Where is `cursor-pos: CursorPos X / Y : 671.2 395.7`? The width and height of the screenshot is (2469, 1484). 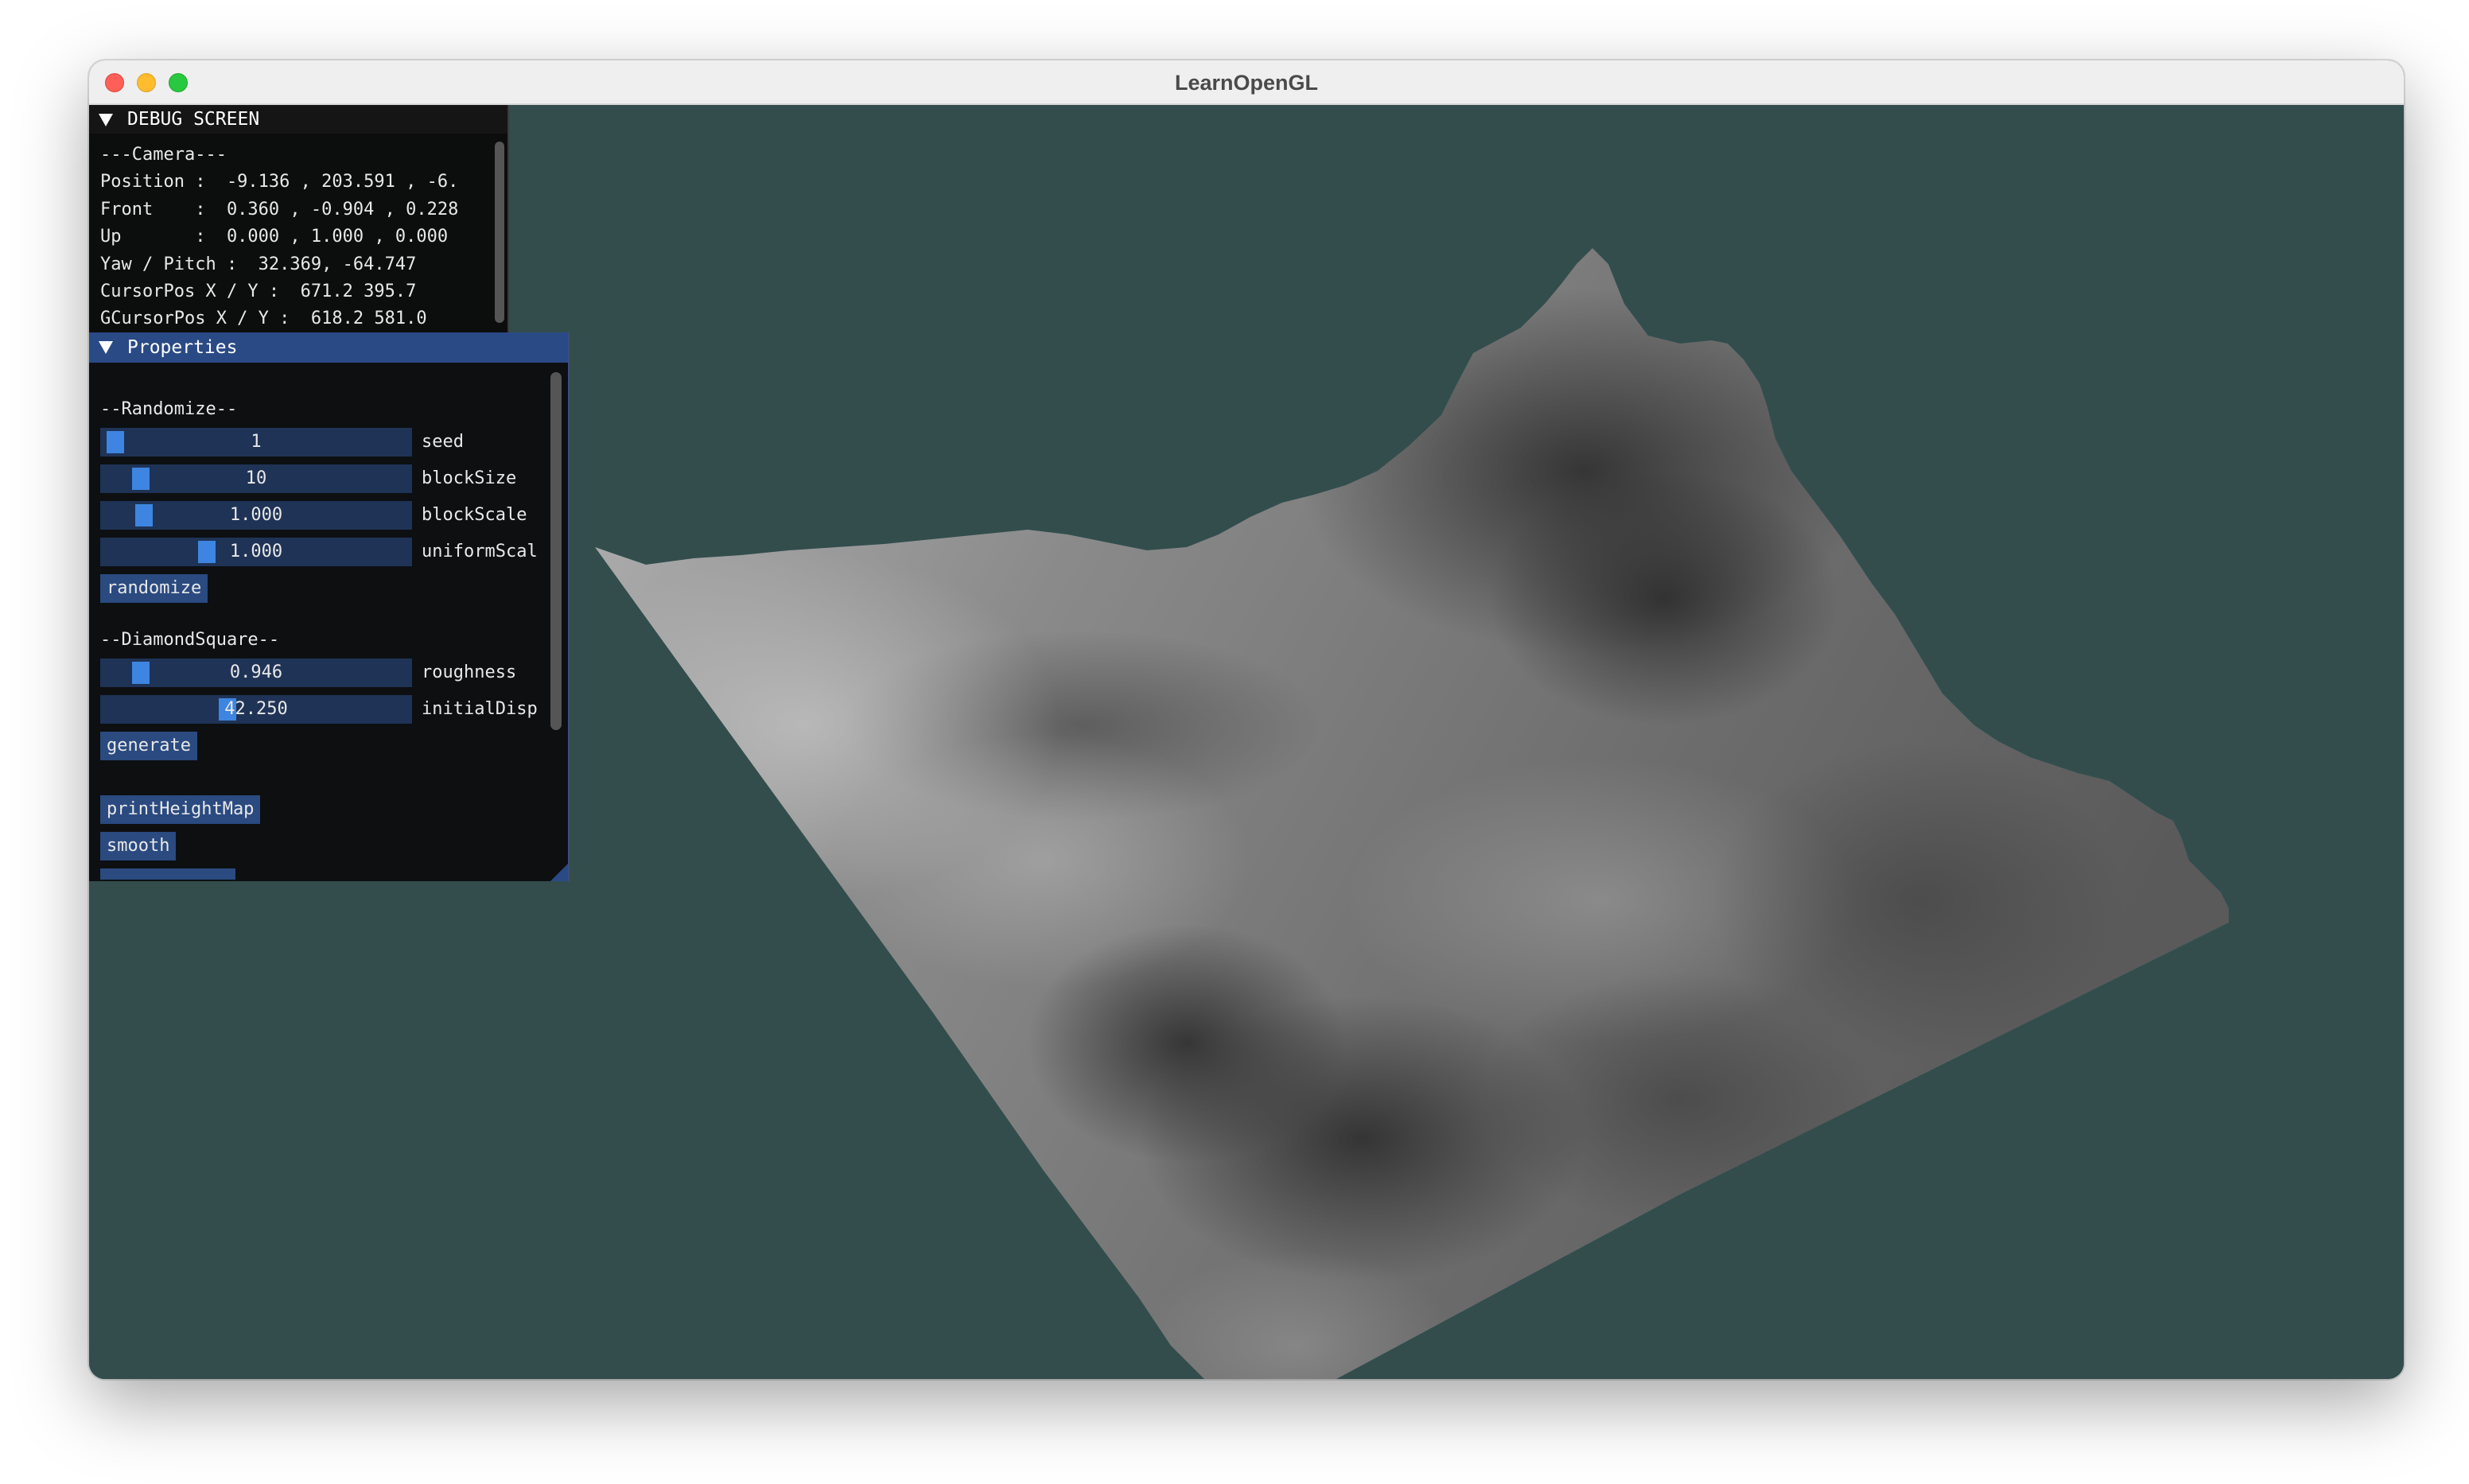
cursor-pos: CursorPos X / Y : 671.2 395.7 is located at coordinates (258, 291).